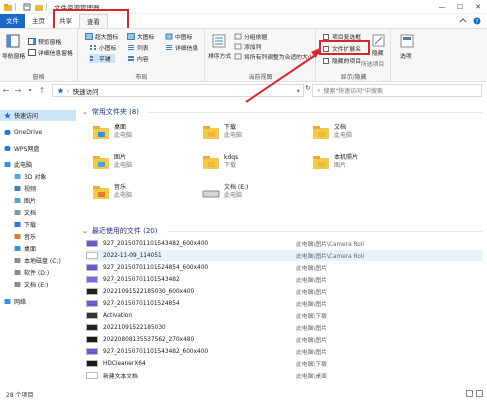 This screenshot has width=487, height=400. I want to click on details-view-icon, so click(469, 393).